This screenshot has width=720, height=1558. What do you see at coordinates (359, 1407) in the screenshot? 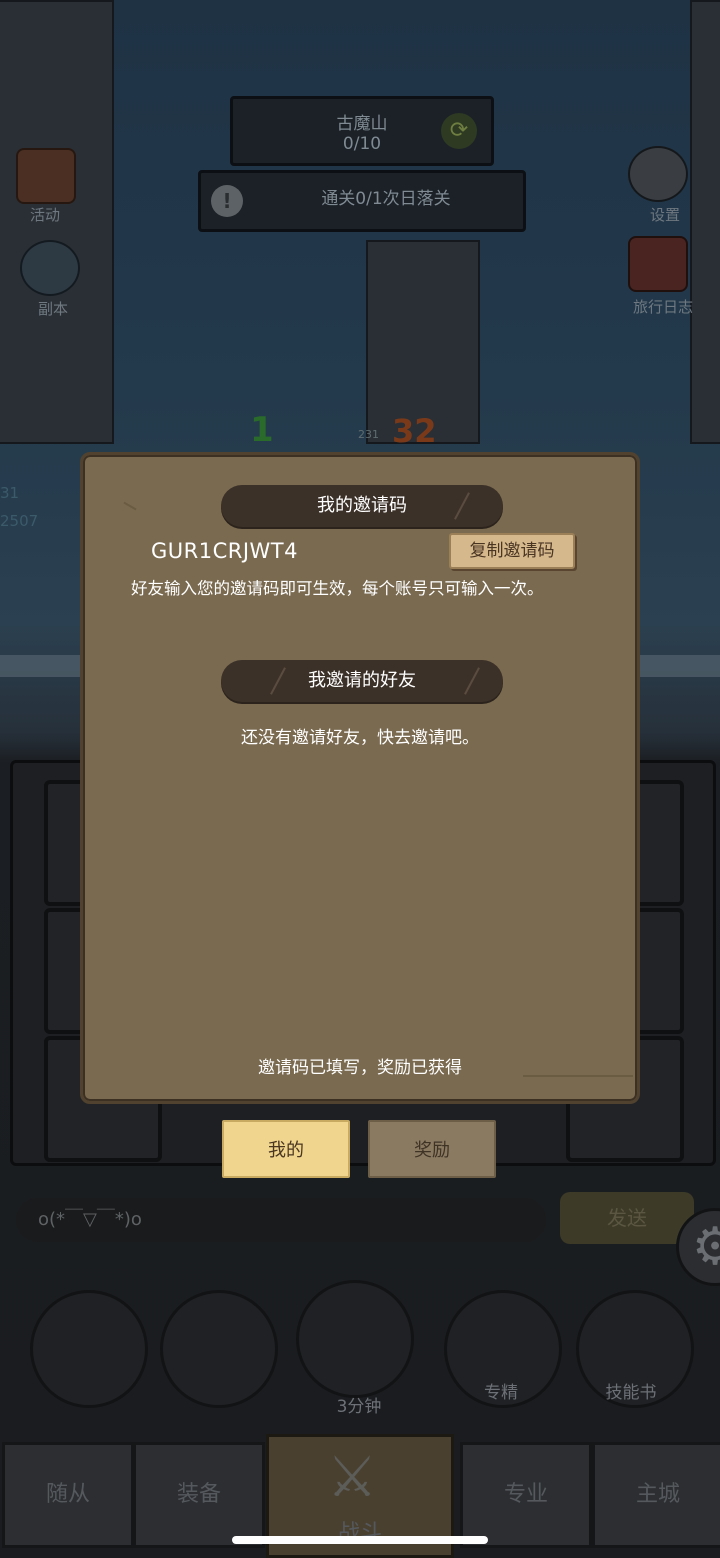
I see `chest-timer: 3分钟` at bounding box center [359, 1407].